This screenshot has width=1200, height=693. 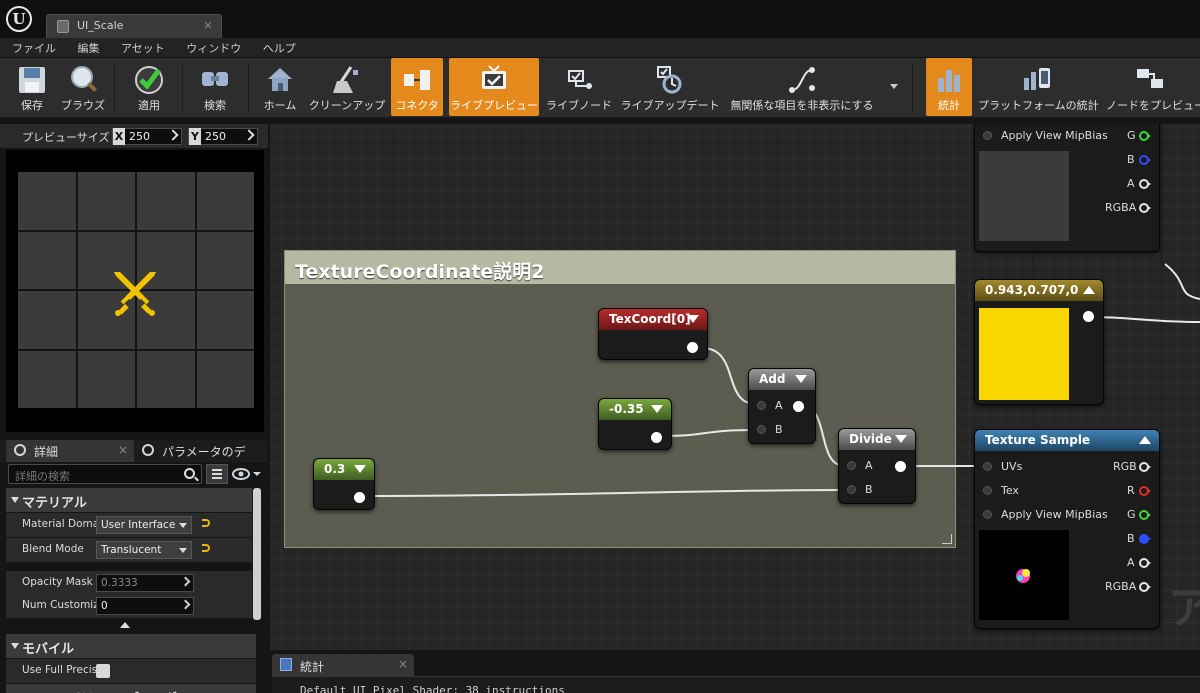 What do you see at coordinates (417, 87) in the screenshot?
I see `connector-button: コネクタ` at bounding box center [417, 87].